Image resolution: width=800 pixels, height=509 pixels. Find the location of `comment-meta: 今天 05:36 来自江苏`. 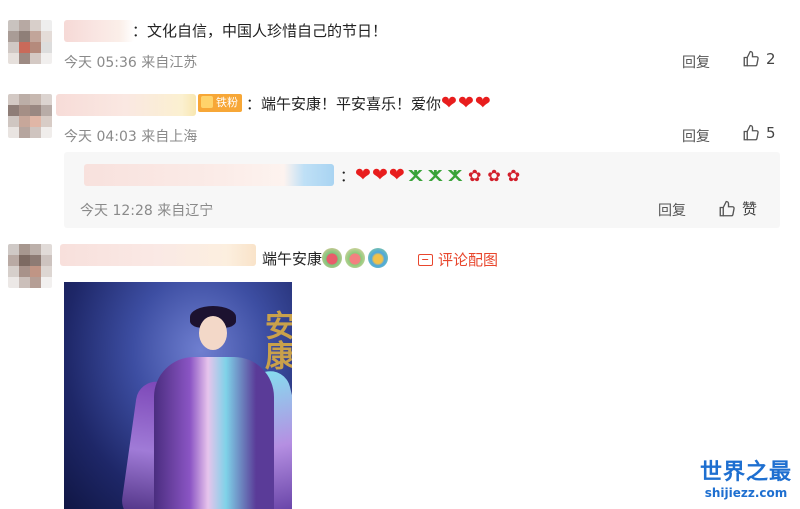

comment-meta: 今天 05:36 来自江苏 is located at coordinates (131, 63).